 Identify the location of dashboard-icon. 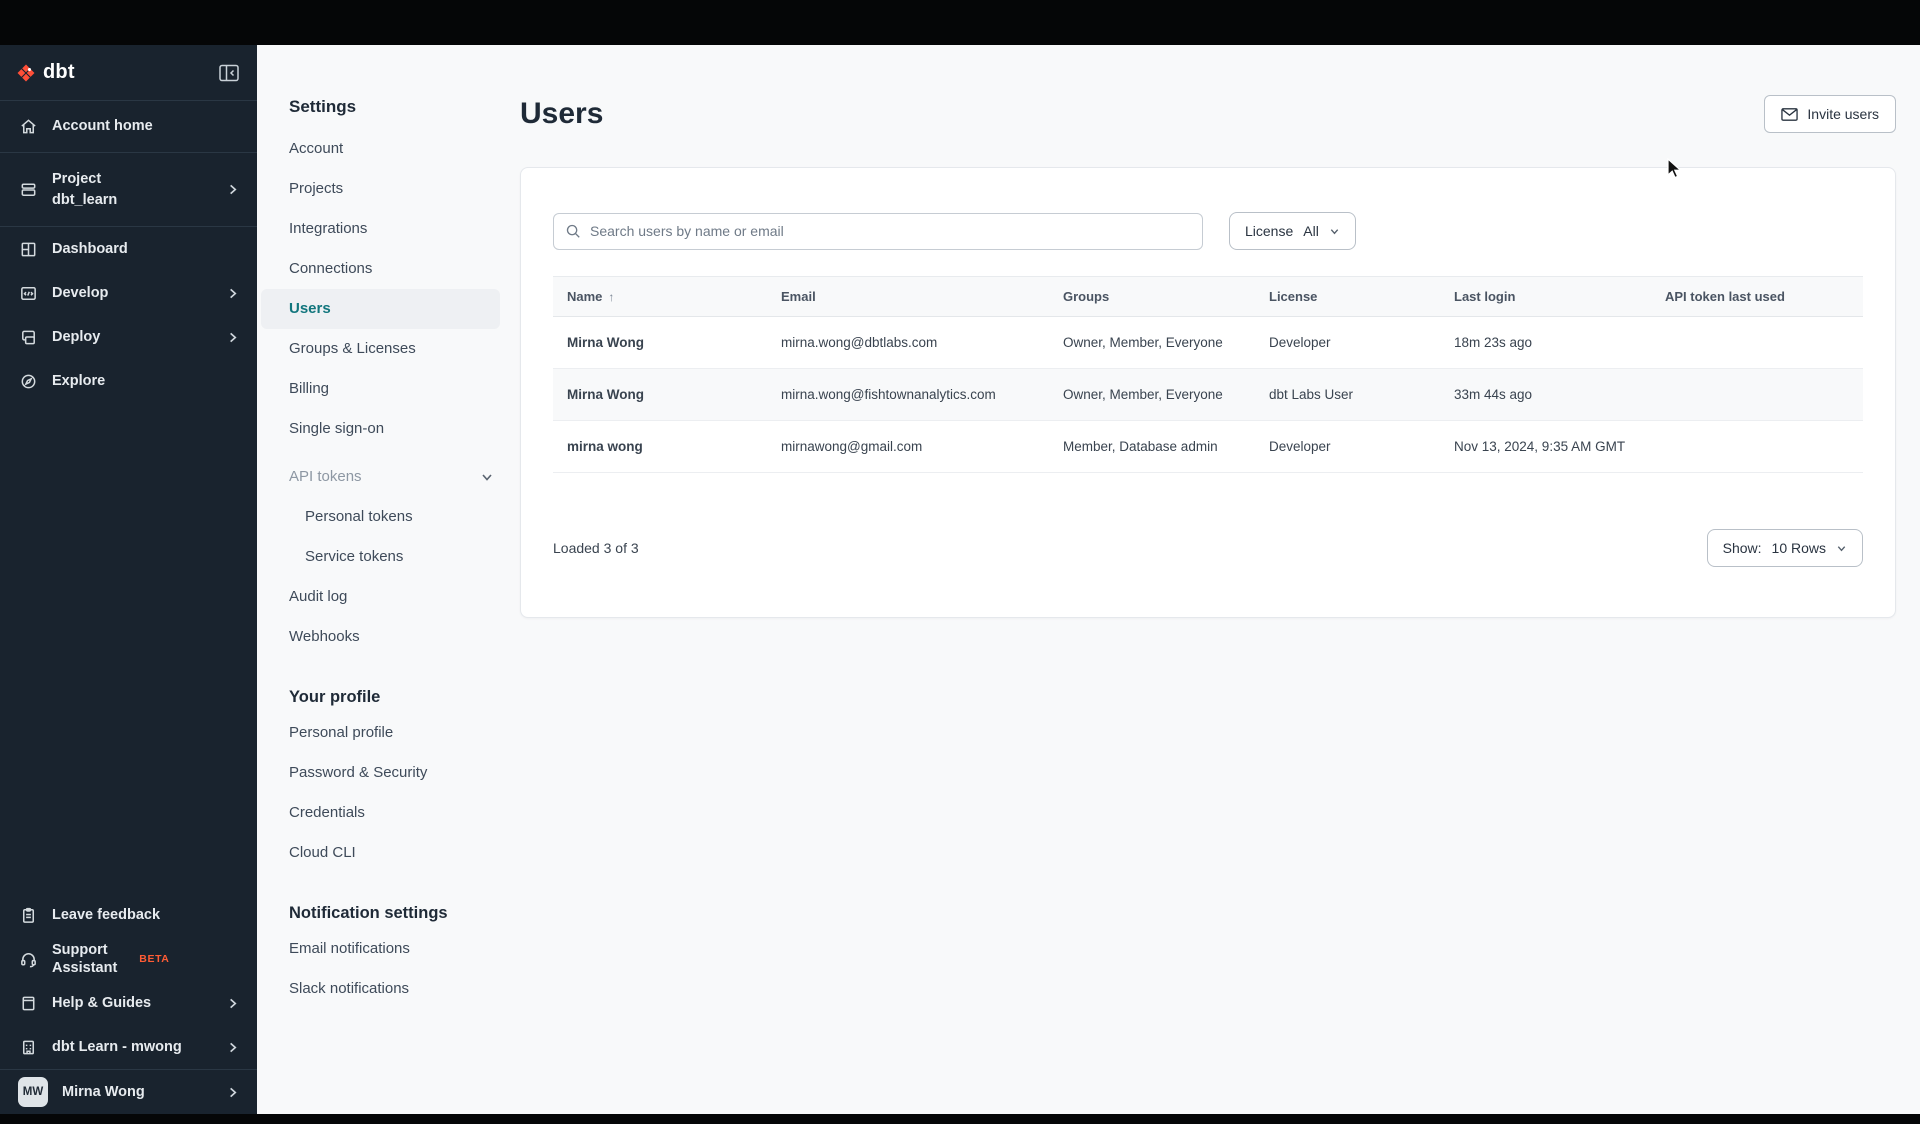
(28, 249).